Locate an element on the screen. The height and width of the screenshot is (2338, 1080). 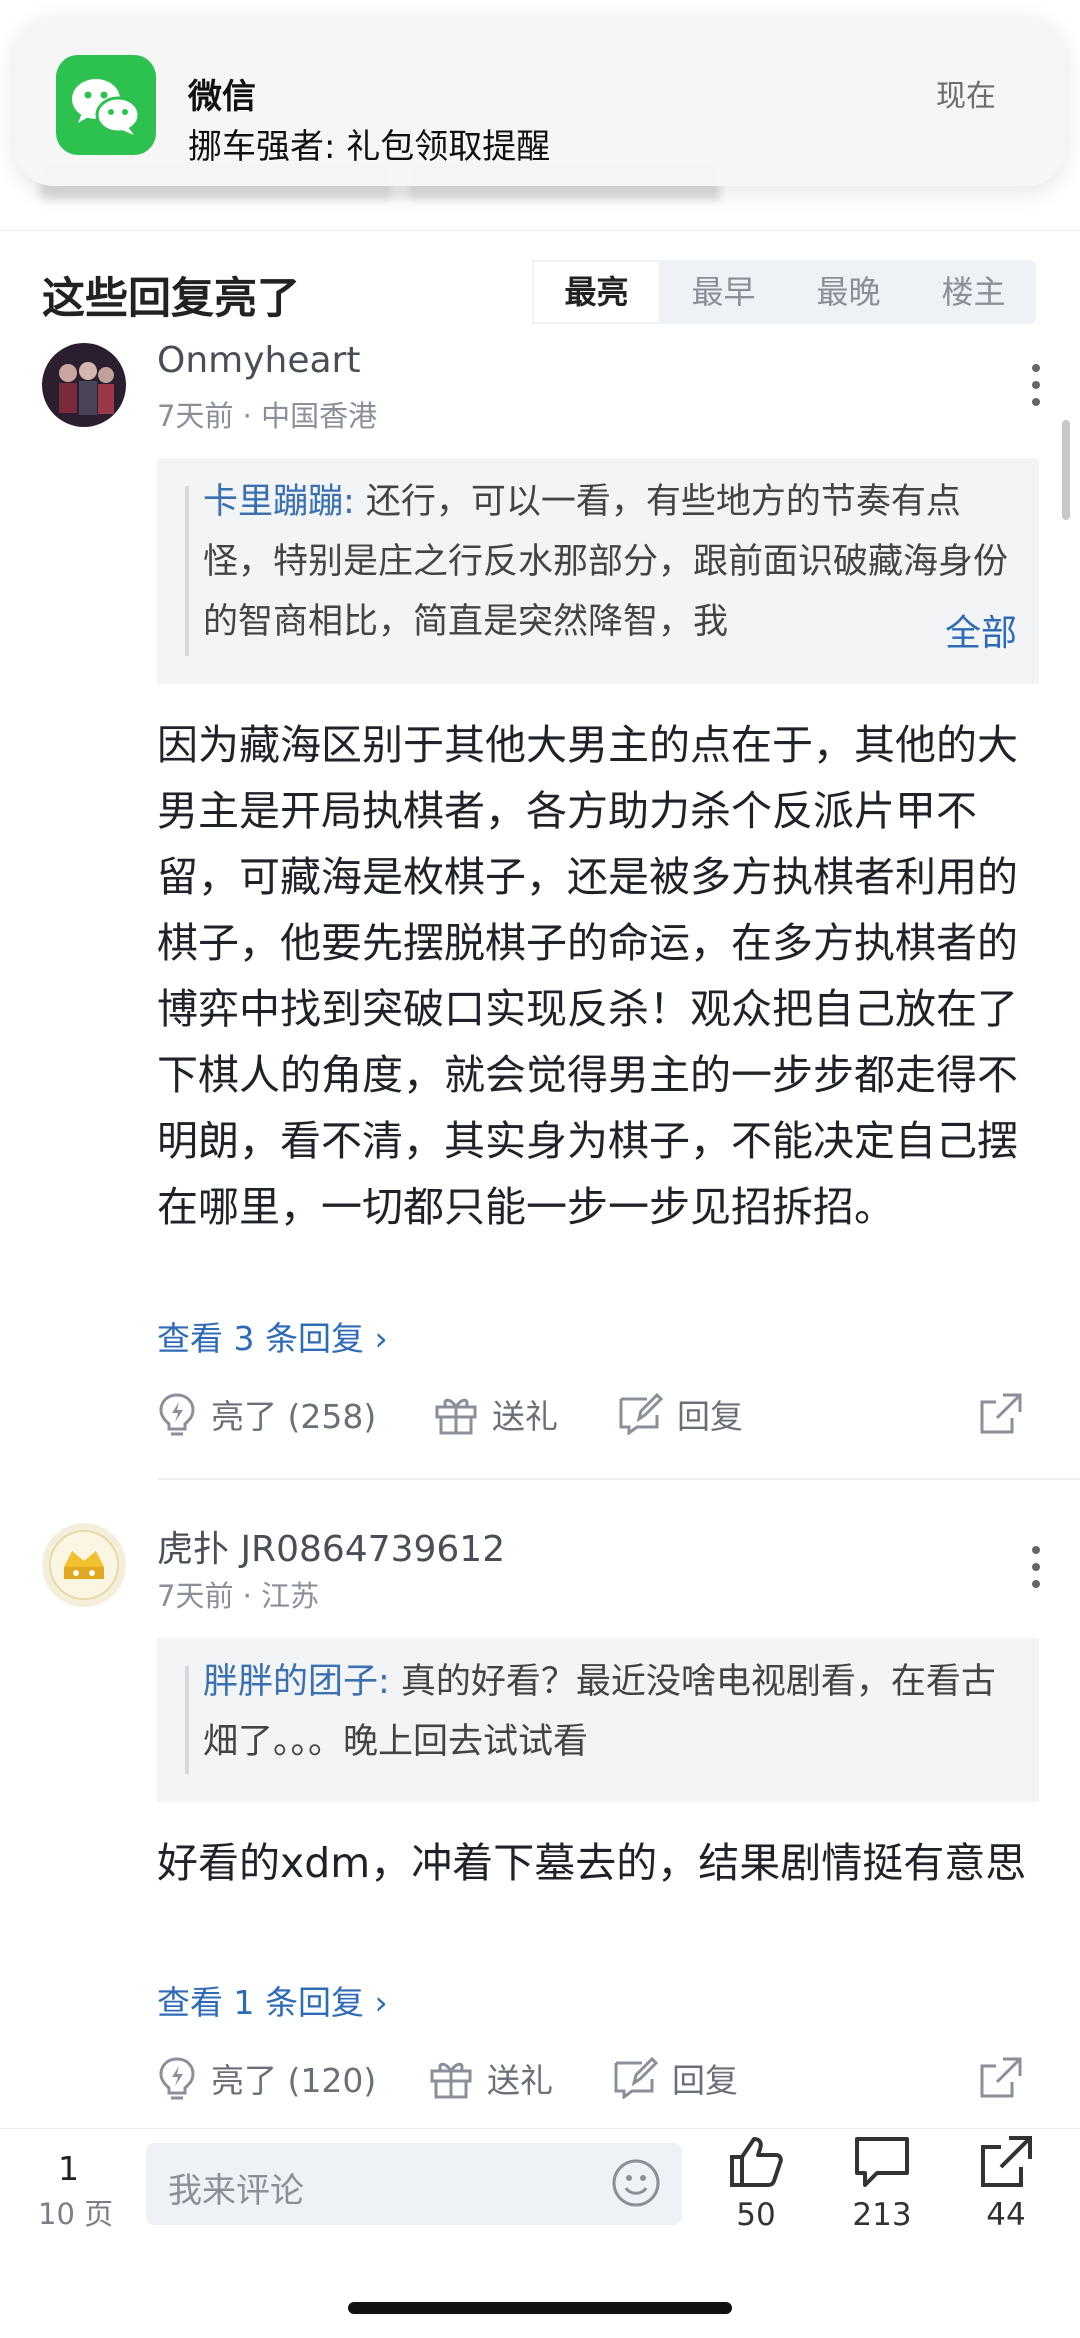
username: 虎扑 JR0864739612 is located at coordinates (331, 1546).